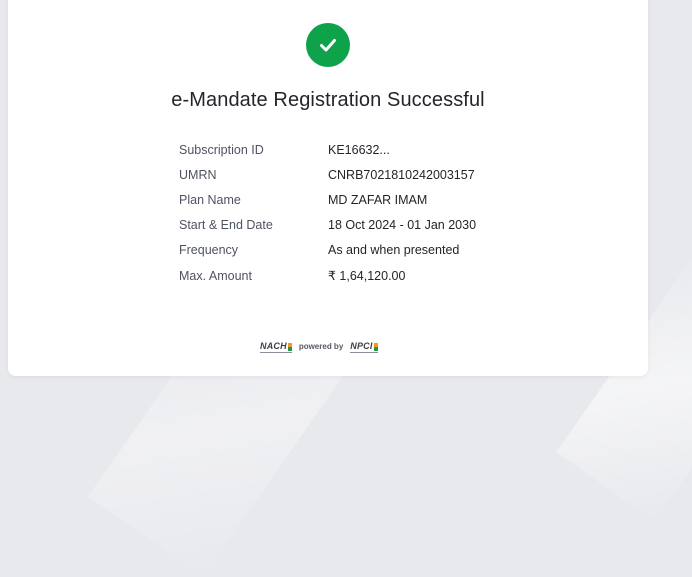  What do you see at coordinates (328, 100) in the screenshot?
I see `page-title: e-Mandate Registration Successful` at bounding box center [328, 100].